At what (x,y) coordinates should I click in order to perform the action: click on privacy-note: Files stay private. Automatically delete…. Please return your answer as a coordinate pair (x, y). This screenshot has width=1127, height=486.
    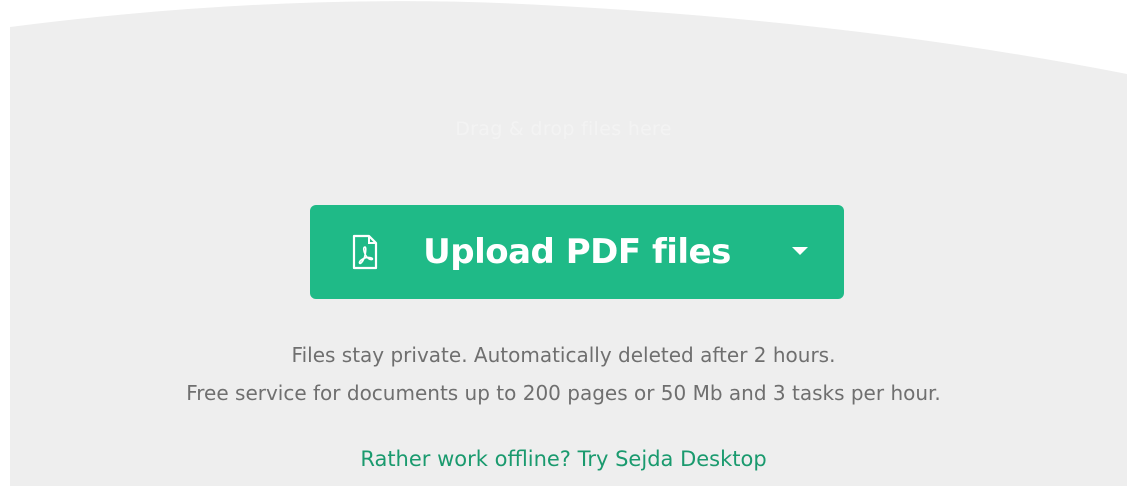
    Looking at the image, I should click on (563, 355).